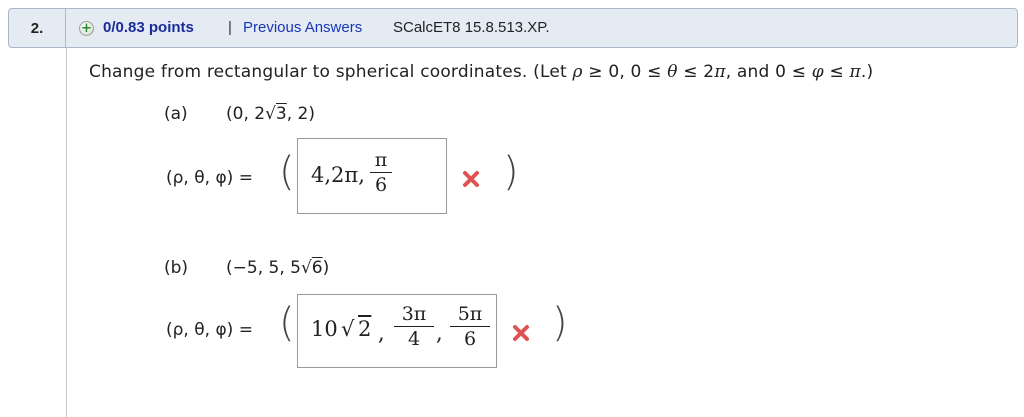  I want to click on question-number: 2., so click(37, 28).